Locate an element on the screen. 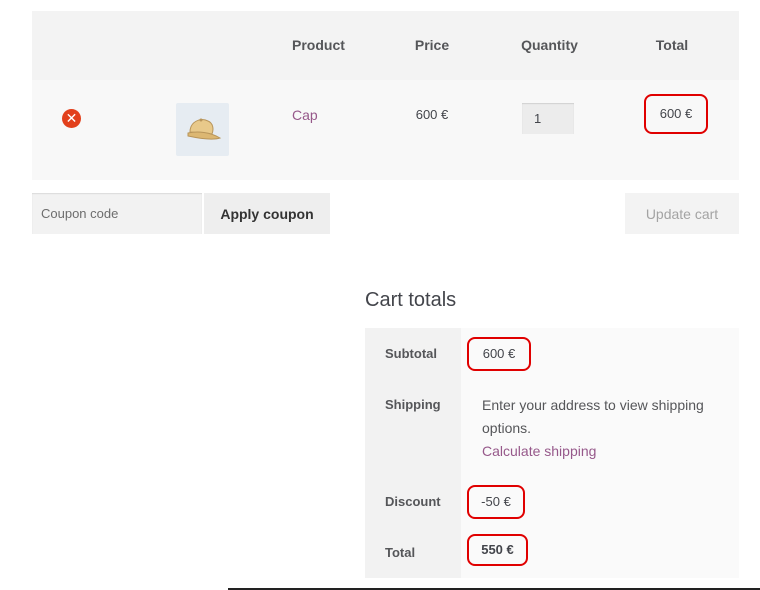 This screenshot has height=590, width=760. shipping-label: Shipping is located at coordinates (413, 404).